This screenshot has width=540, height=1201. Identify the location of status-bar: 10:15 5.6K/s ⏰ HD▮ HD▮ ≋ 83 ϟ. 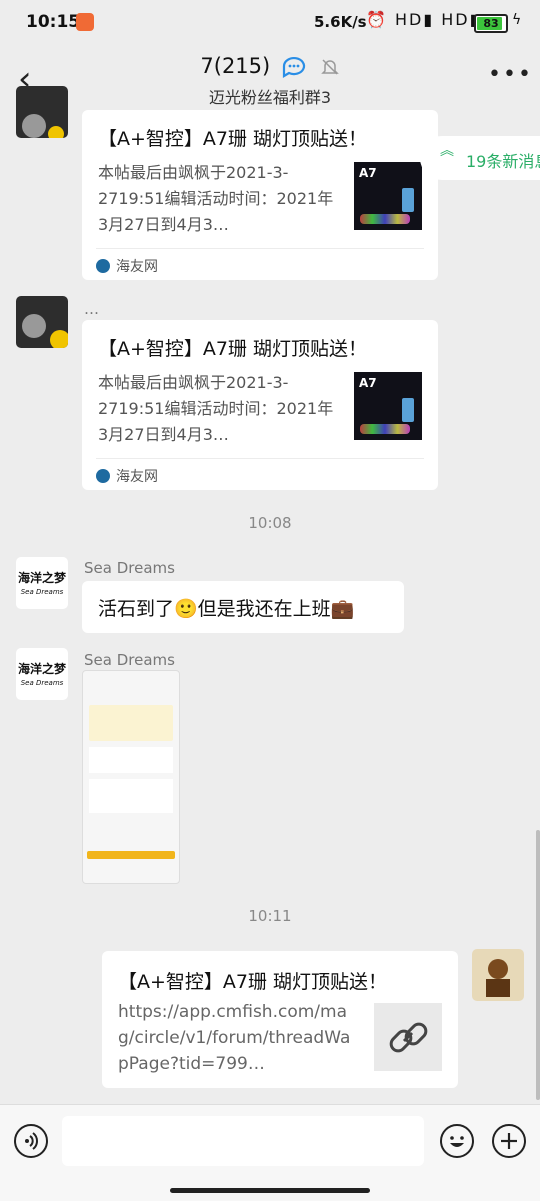
(270, 22).